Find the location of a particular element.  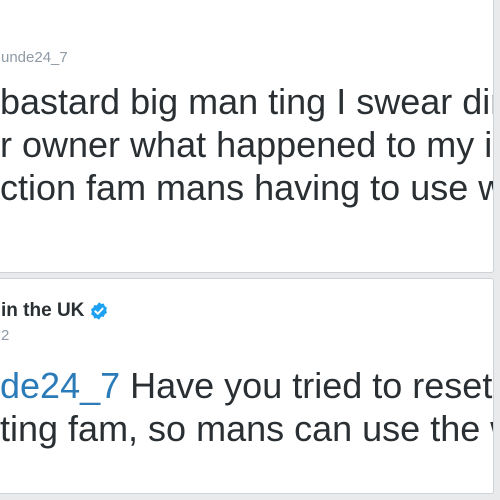

tweet-text-line: ction fam mans having to use w is located at coordinates (247, 187).